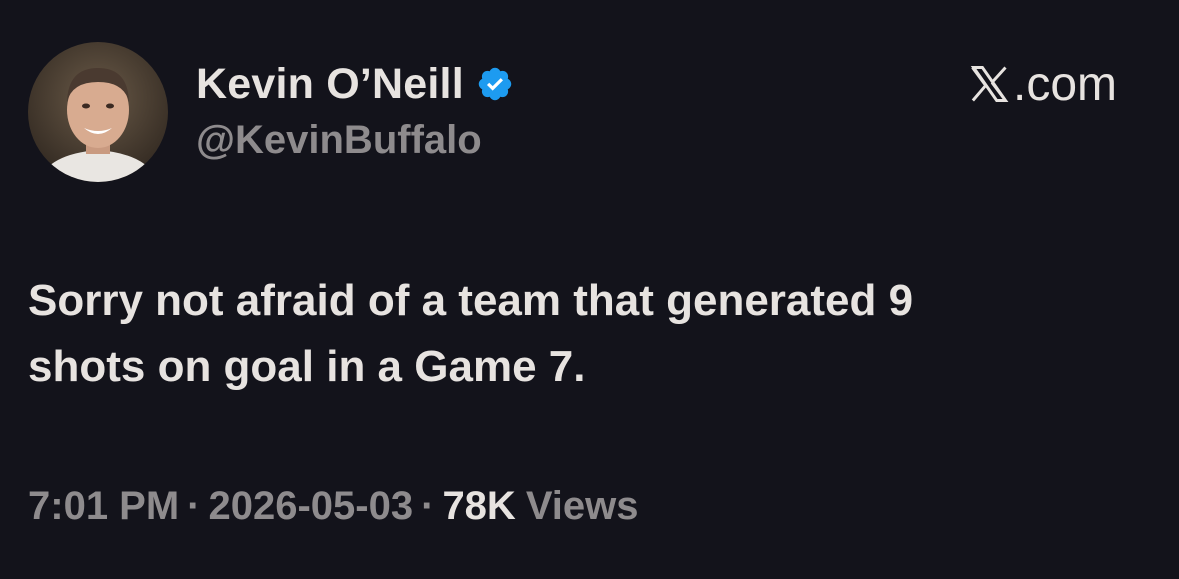 The width and height of the screenshot is (1179, 579). I want to click on tweet-text-line: shots on goal in a Game 7., so click(307, 366).